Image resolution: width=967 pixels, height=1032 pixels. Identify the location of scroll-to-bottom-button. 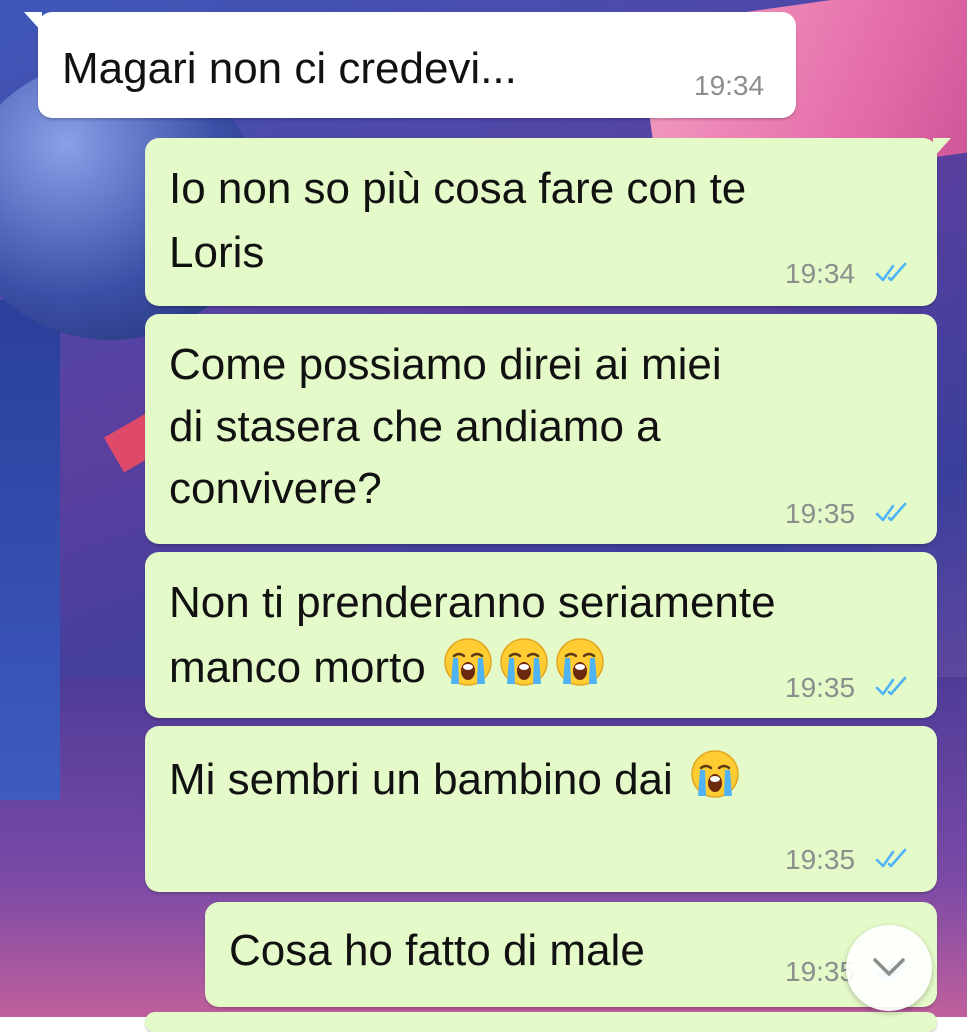
(889, 968).